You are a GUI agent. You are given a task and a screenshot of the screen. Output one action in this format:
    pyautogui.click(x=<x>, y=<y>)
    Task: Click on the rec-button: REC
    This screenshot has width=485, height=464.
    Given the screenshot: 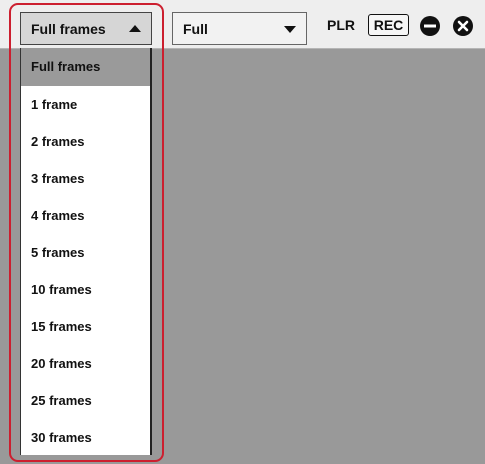 What is the action you would take?
    pyautogui.click(x=388, y=25)
    